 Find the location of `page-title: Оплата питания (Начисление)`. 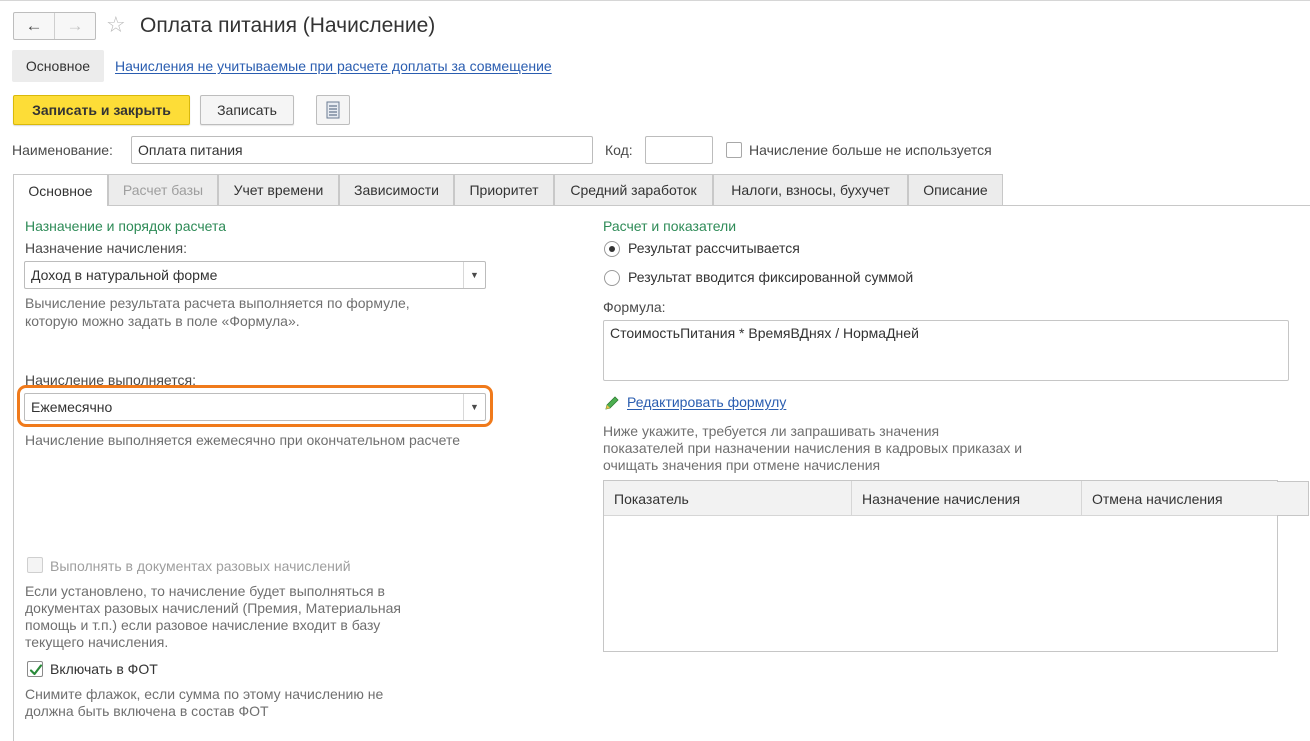

page-title: Оплата питания (Начисление) is located at coordinates (288, 25).